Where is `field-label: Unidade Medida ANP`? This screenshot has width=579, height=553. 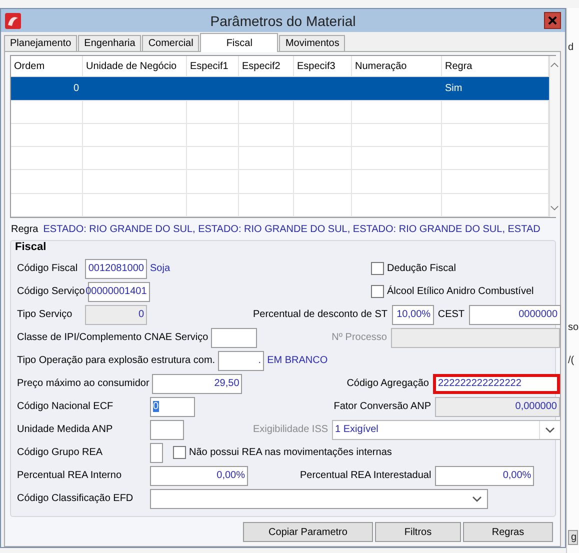
field-label: Unidade Medida ANP is located at coordinates (65, 429).